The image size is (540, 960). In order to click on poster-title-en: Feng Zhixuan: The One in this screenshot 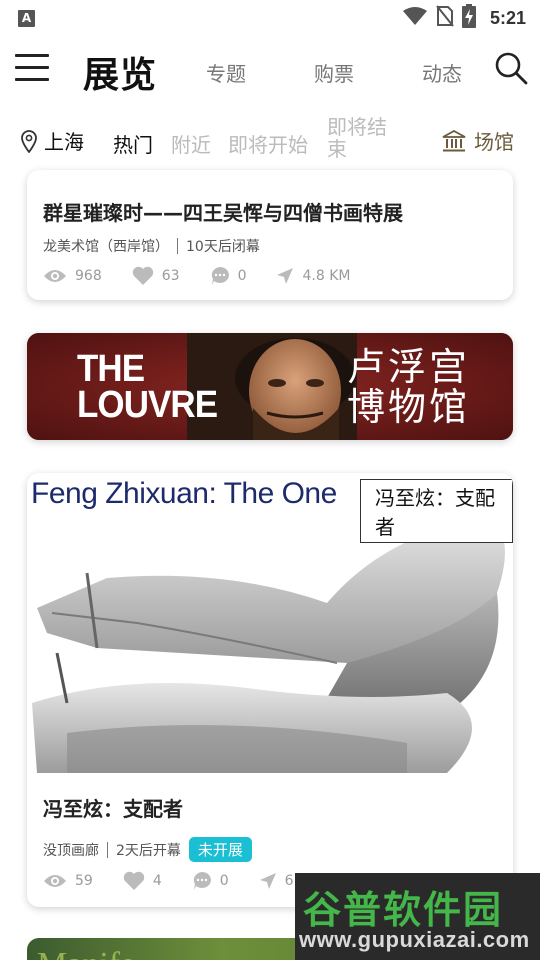, I will do `click(184, 493)`.